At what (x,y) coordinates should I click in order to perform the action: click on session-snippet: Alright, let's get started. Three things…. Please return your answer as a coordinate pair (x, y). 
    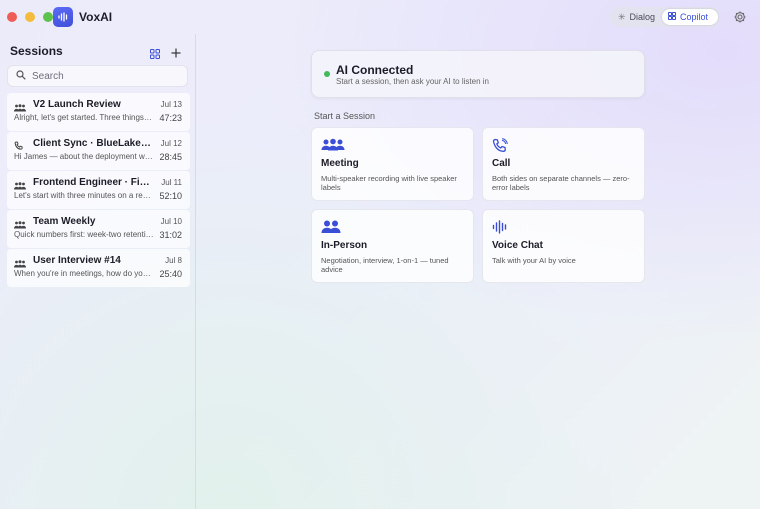
    Looking at the image, I should click on (84, 117).